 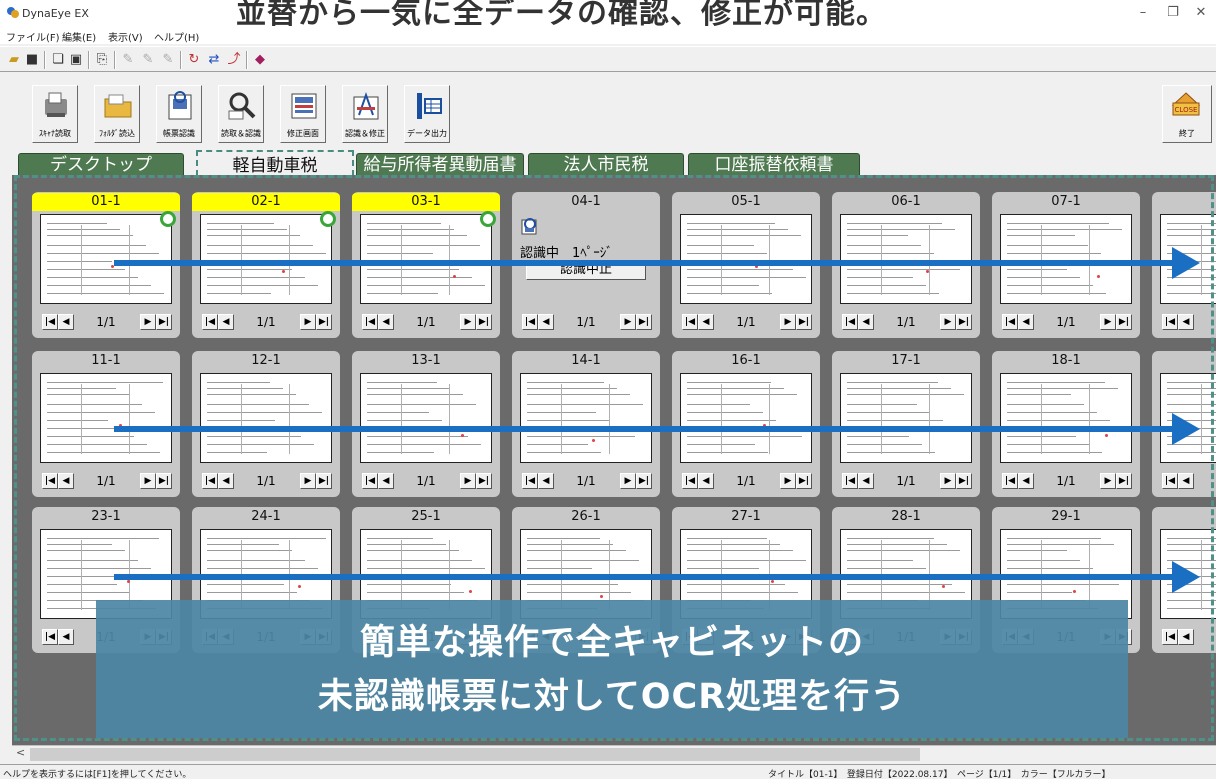 I want to click on tab-account-transfer: 口座振替依頼書, so click(x=774, y=164).